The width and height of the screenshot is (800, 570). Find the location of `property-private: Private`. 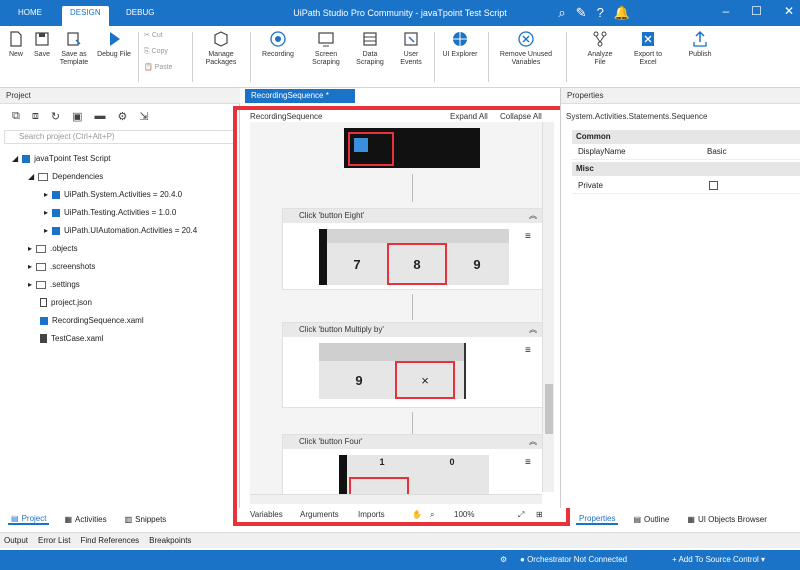

property-private: Private is located at coordinates (686, 186).